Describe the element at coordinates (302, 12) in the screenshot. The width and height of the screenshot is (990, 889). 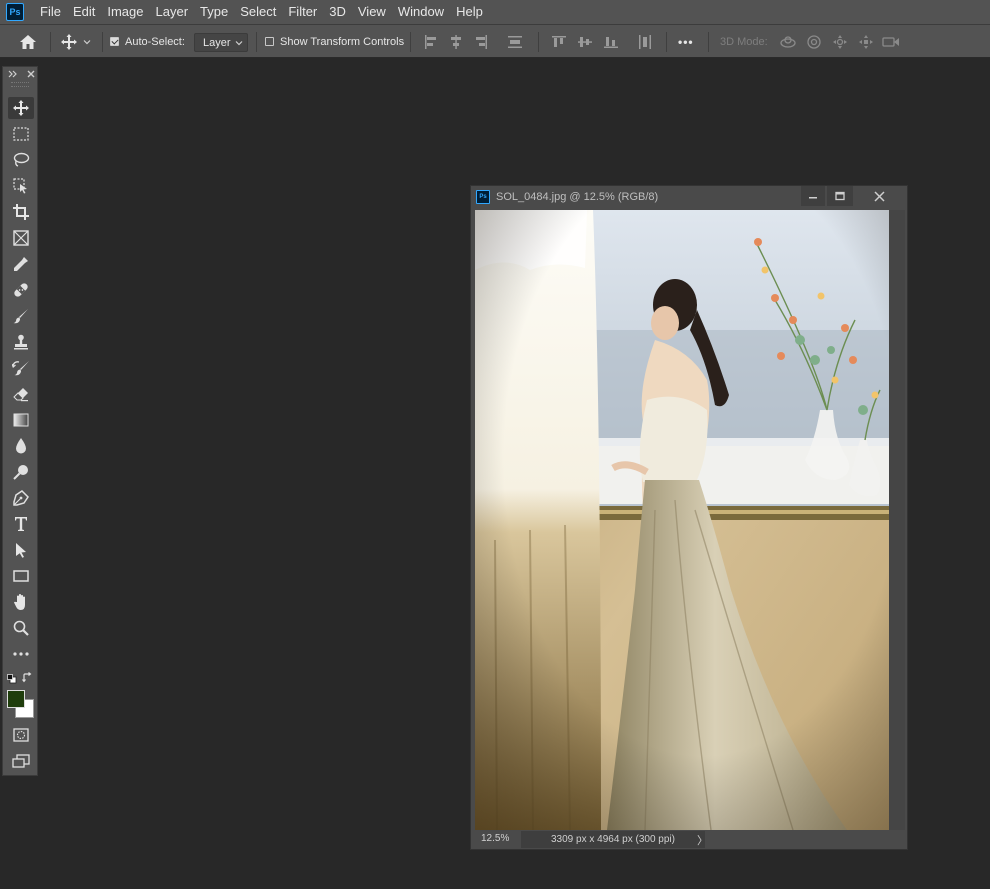
I see `menu-filter: Filter` at that location.